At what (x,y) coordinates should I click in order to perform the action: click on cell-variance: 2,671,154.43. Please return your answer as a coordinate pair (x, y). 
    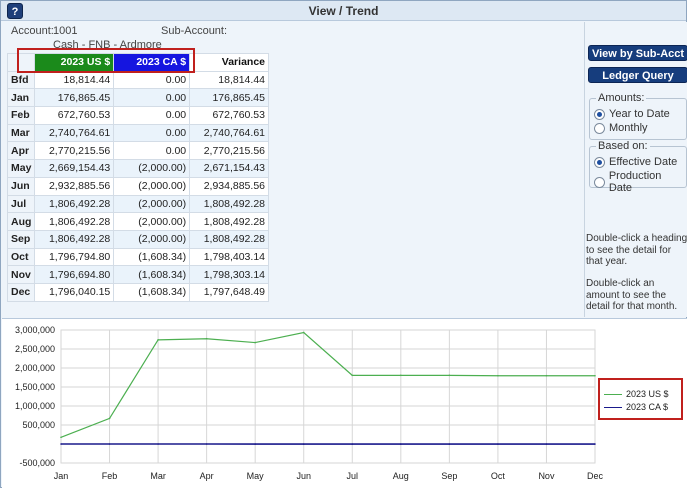
    Looking at the image, I should click on (229, 168).